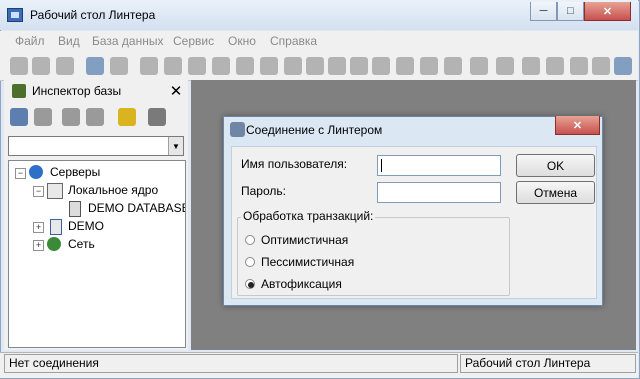  Describe the element at coordinates (15, 15) in the screenshot. I see `app-icon` at that location.